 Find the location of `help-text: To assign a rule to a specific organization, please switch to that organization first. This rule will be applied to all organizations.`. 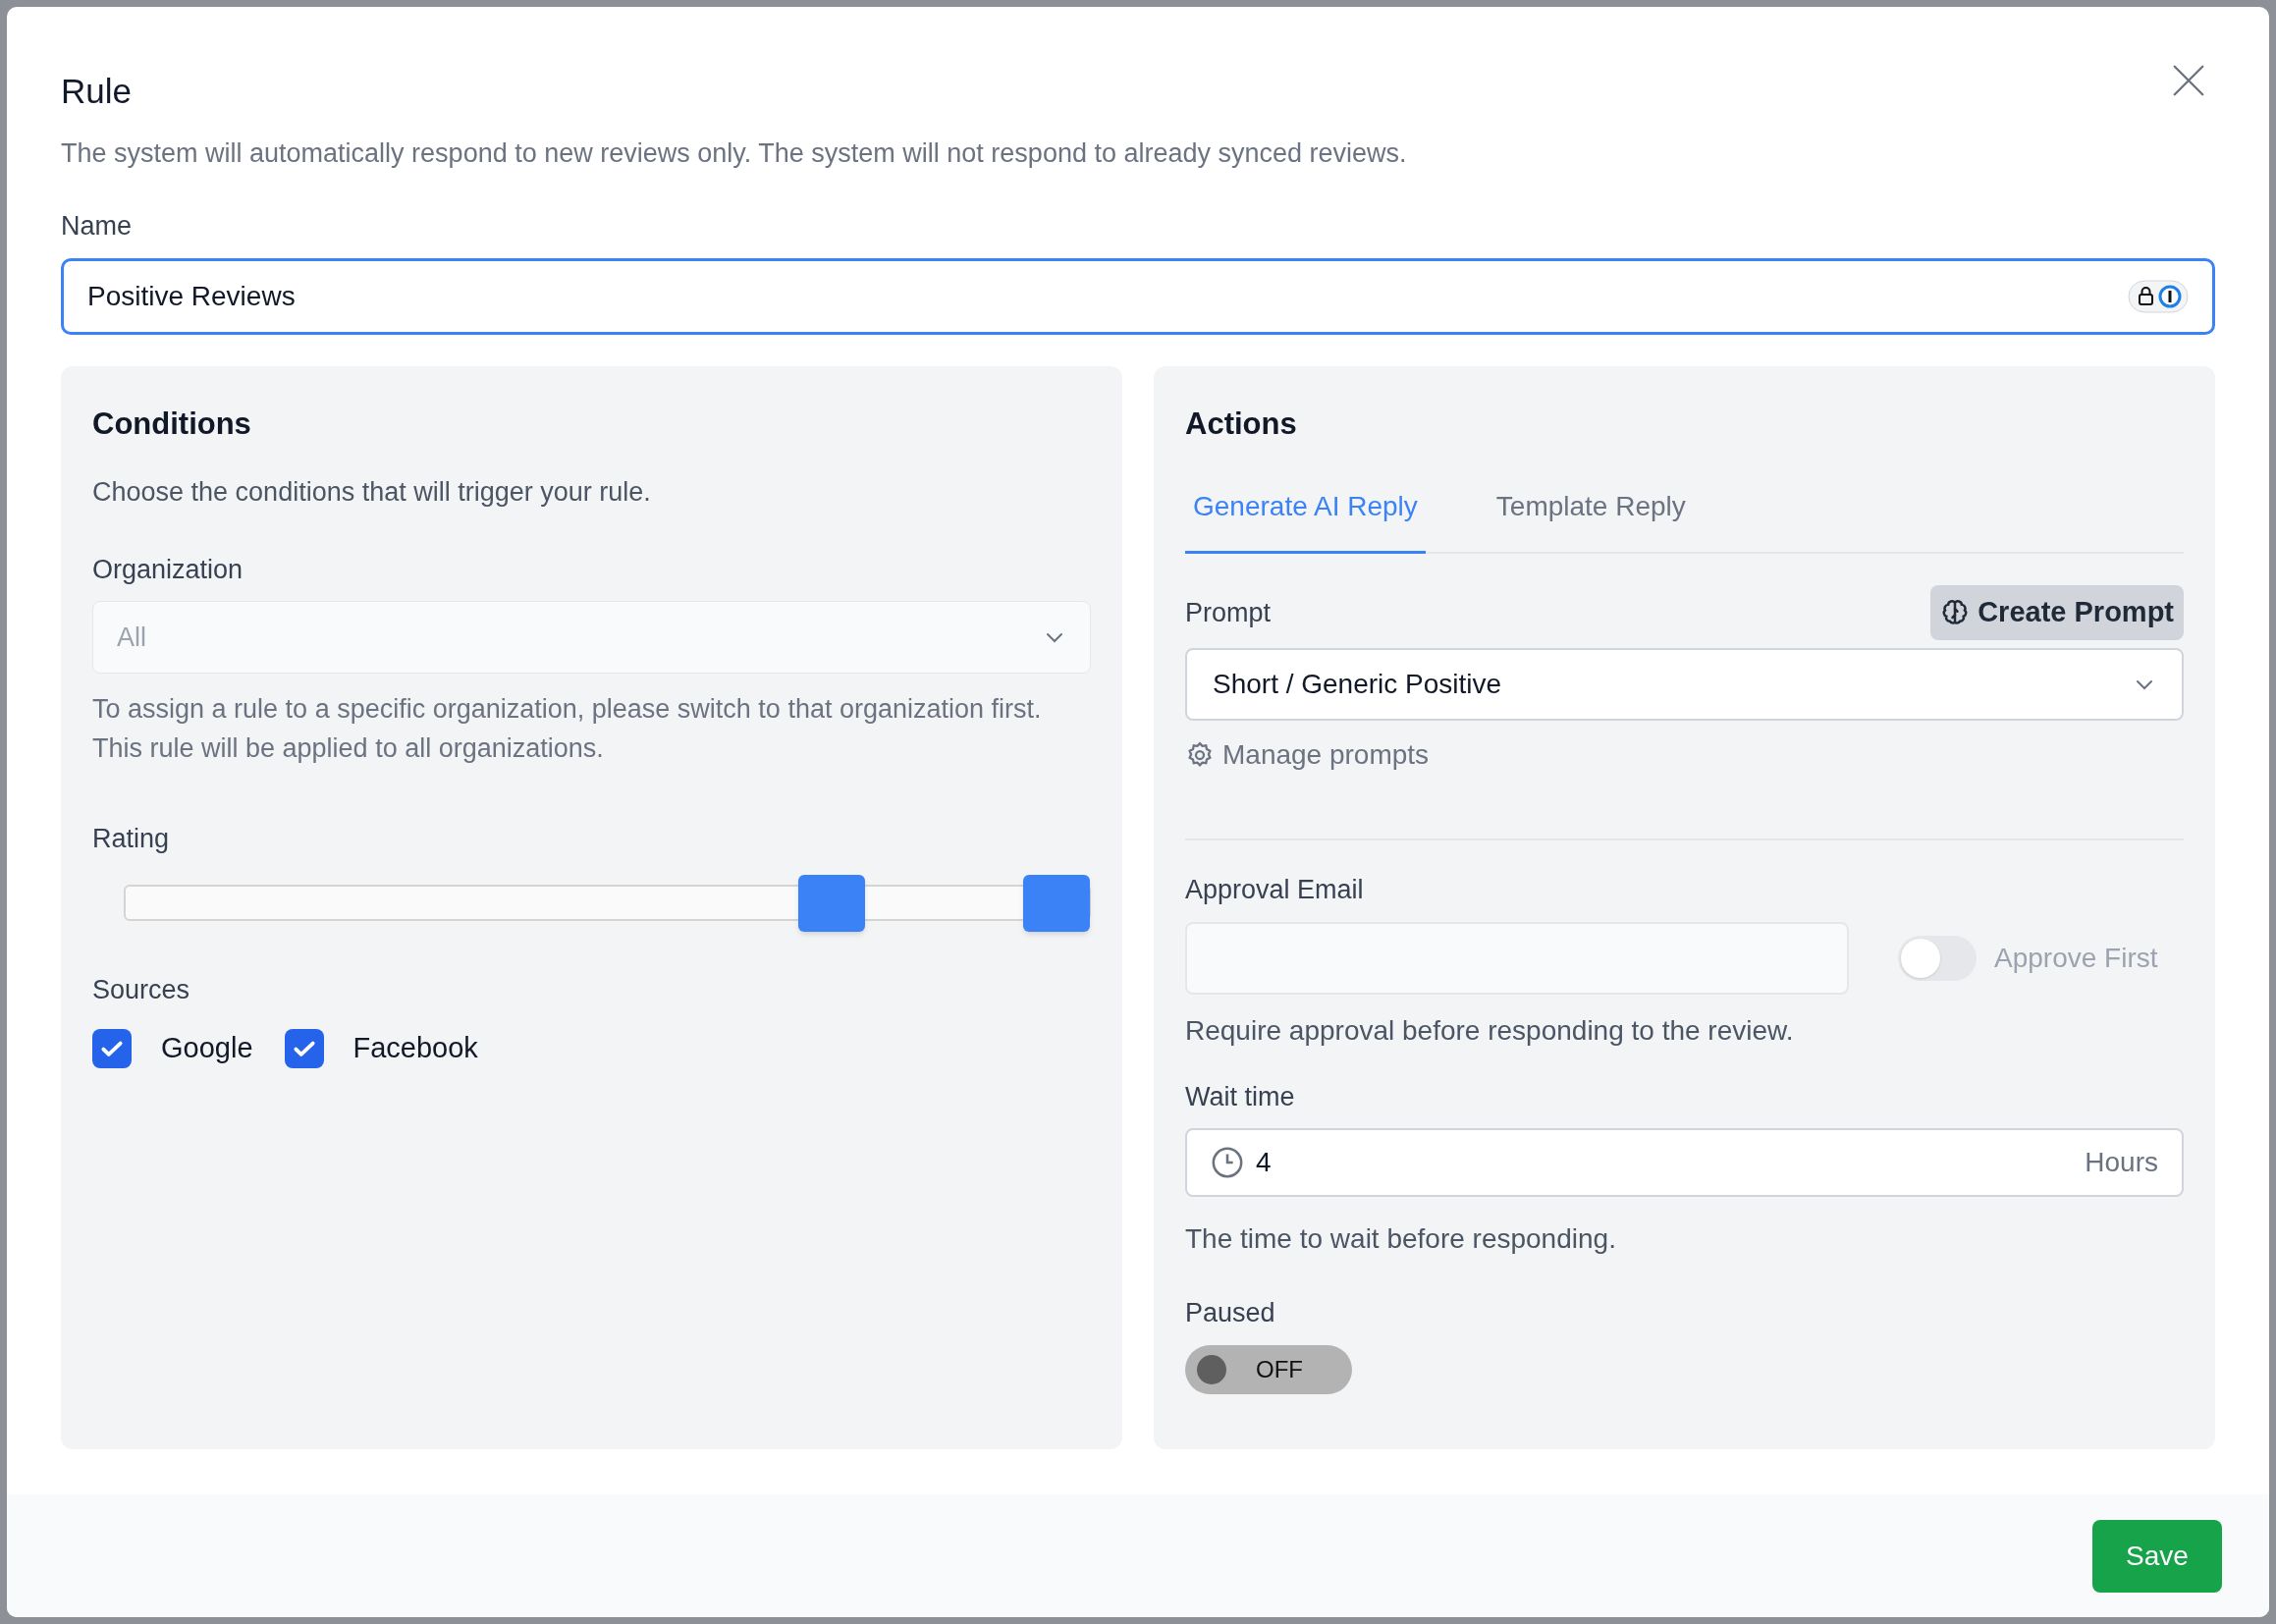

help-text: To assign a rule to a specific organization, please switch to that organization first. This rule will be applied to all organizations. is located at coordinates (567, 729).